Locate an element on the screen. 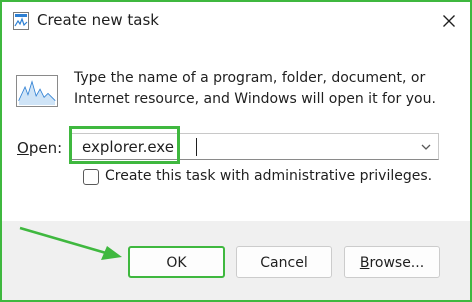  open-label: Open: is located at coordinates (39, 148).